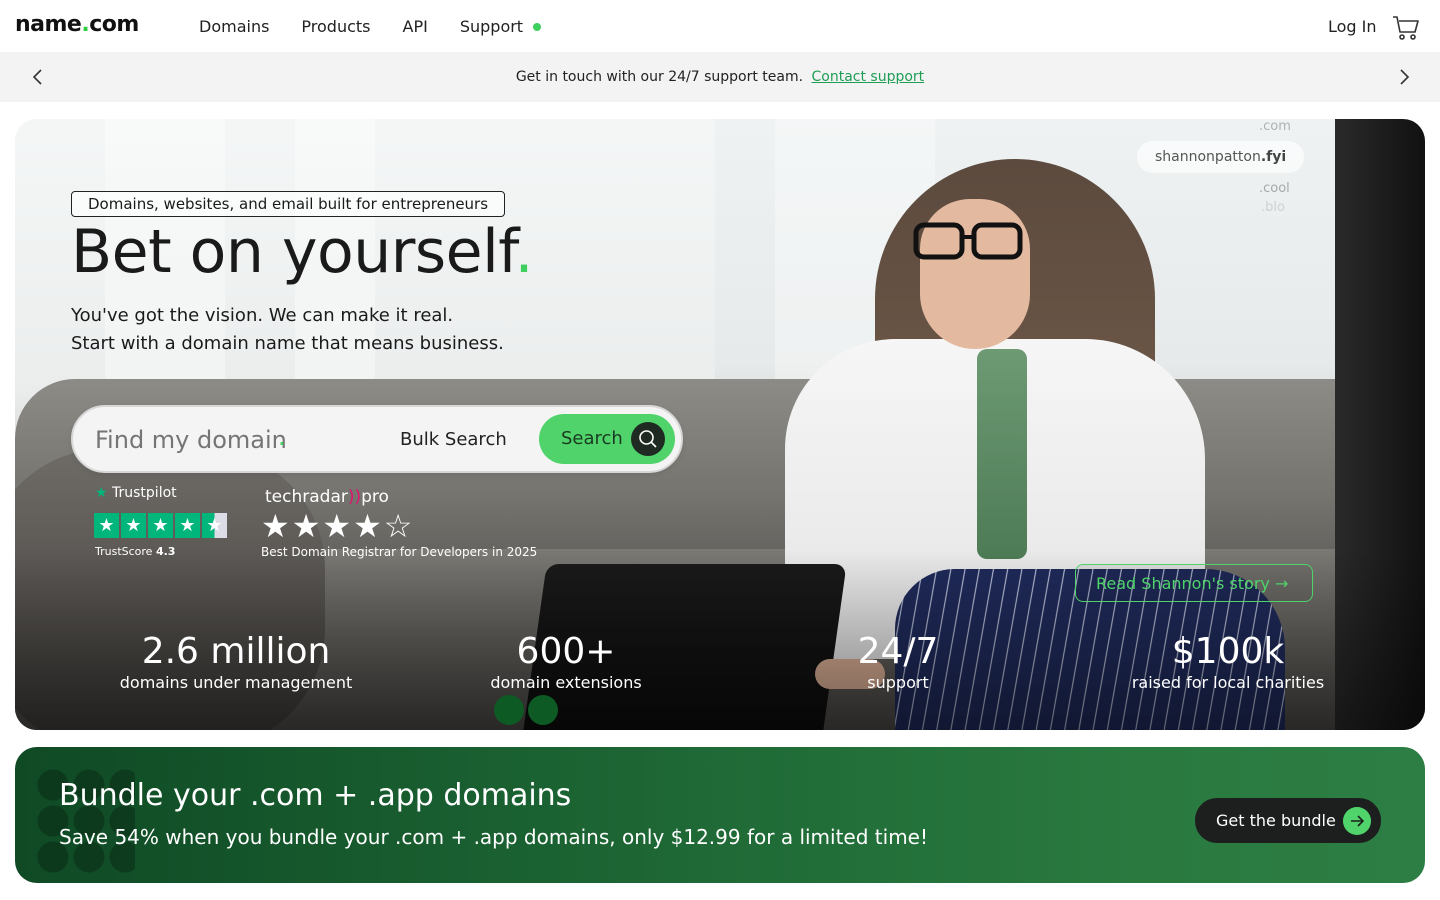 The height and width of the screenshot is (900, 1440). I want to click on hero-headline: Bet on yourself., so click(302, 252).